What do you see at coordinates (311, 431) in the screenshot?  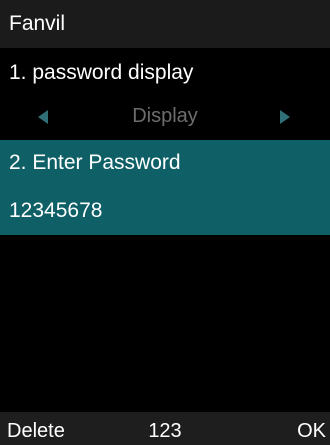 I see `ok-softkey: OK` at bounding box center [311, 431].